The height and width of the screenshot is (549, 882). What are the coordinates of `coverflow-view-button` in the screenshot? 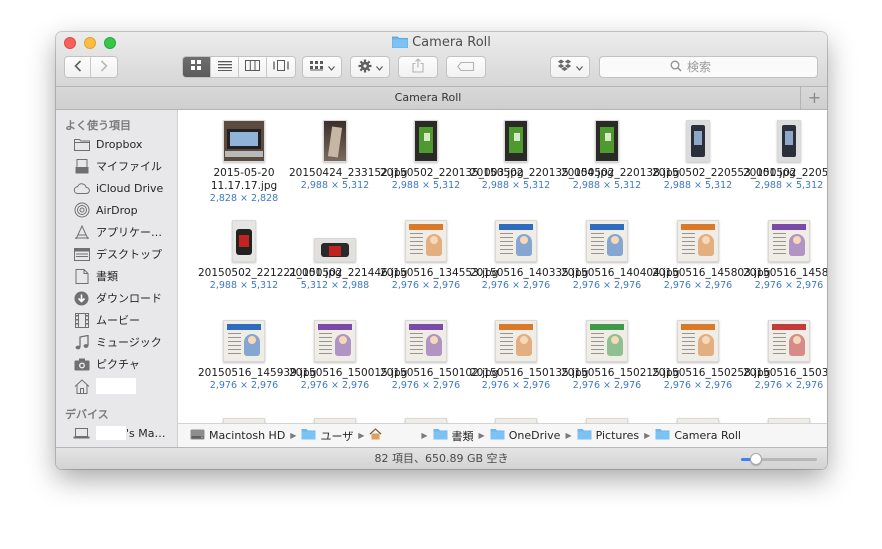 It's located at (281, 67).